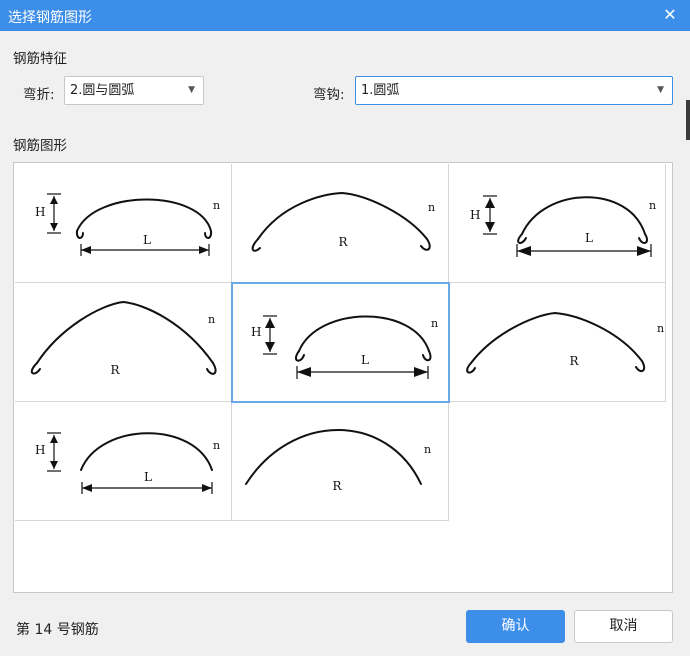 This screenshot has width=690, height=656. I want to click on status-text: 第 14 号钢筋, so click(57, 630).